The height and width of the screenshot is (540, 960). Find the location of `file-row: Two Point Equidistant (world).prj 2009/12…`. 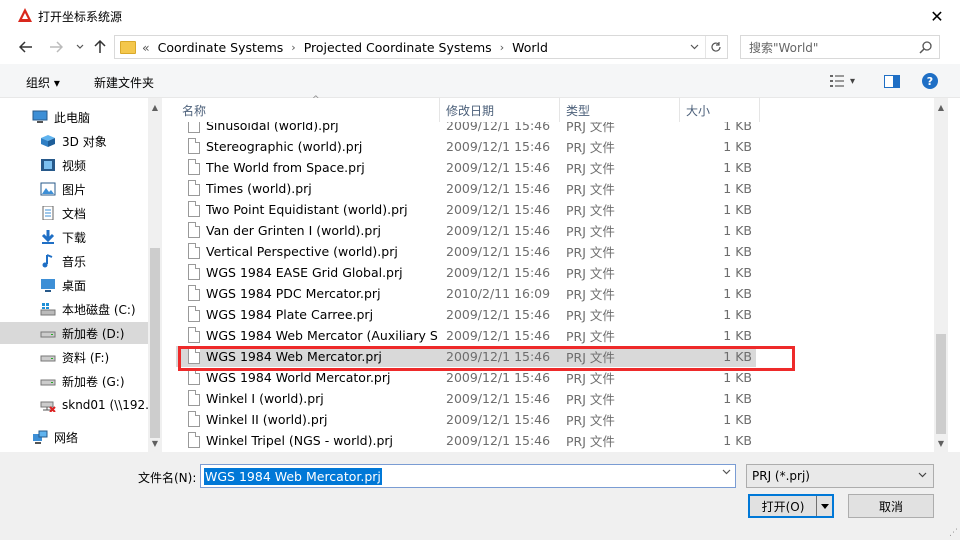

file-row: Two Point Equidistant (world).prj 2009/12… is located at coordinates (466, 209).